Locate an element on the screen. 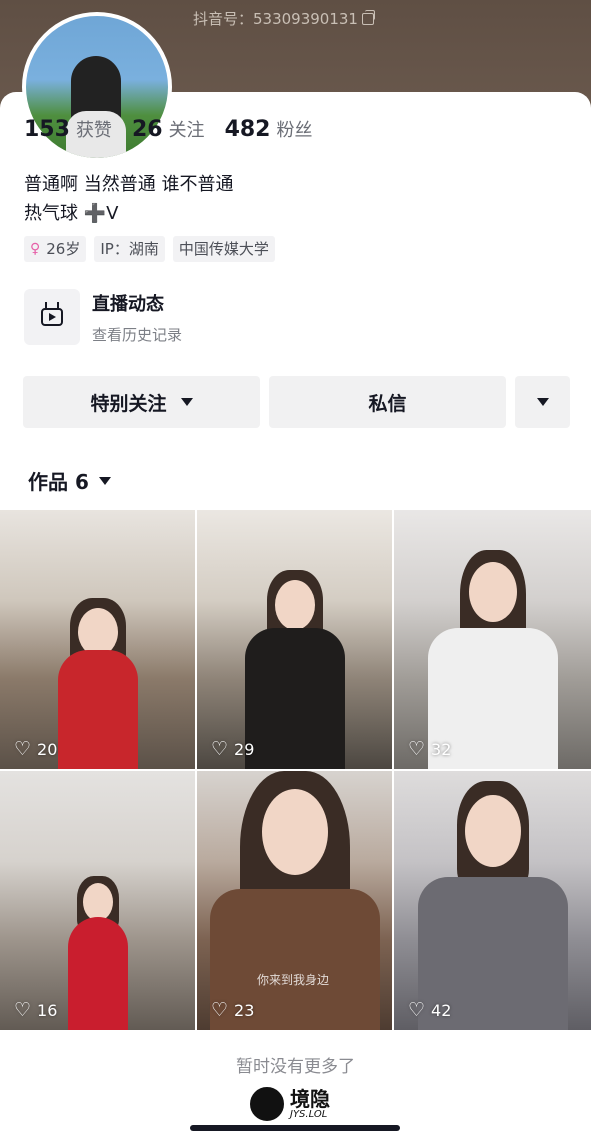 The height and width of the screenshot is (1143, 591). message-button: 私信 is located at coordinates (387, 402).